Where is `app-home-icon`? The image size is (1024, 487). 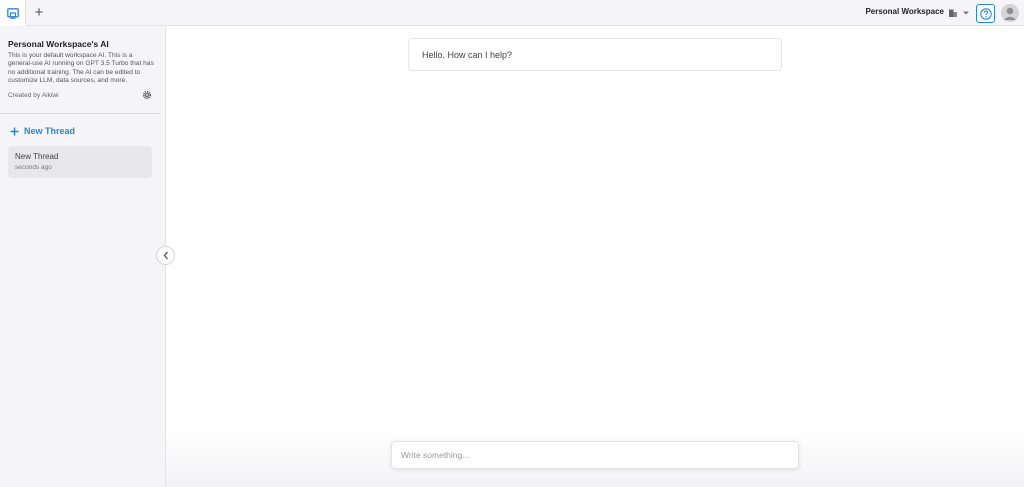
app-home-icon is located at coordinates (12, 13).